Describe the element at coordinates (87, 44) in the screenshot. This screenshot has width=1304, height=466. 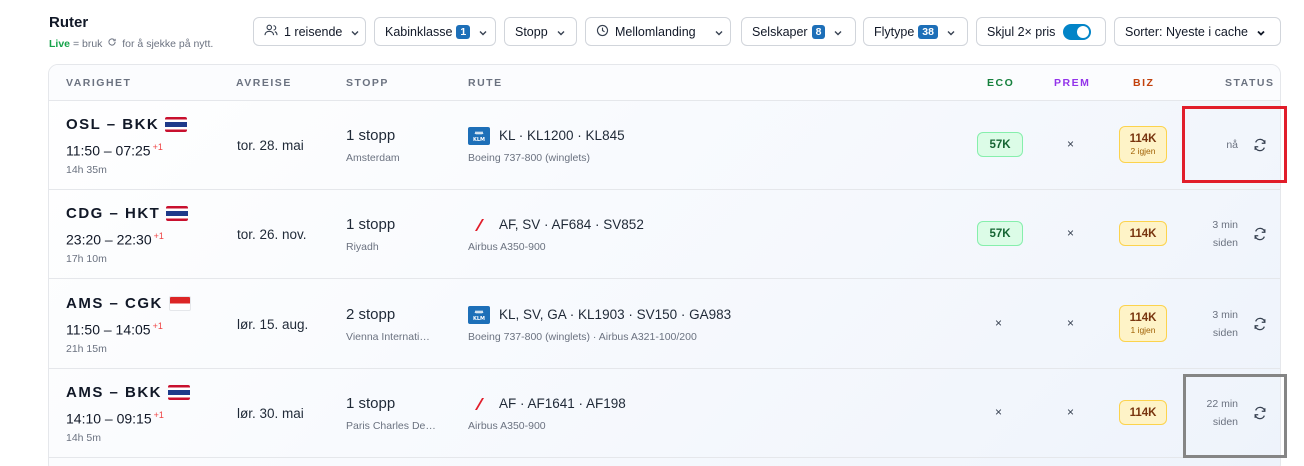
I see `live-hint-before: = bruk` at that location.